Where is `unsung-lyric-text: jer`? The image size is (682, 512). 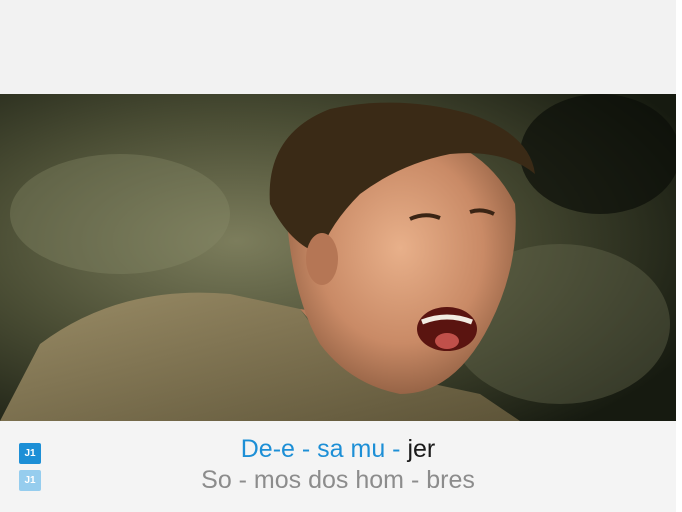
unsung-lyric-text: jer is located at coordinates (421, 449).